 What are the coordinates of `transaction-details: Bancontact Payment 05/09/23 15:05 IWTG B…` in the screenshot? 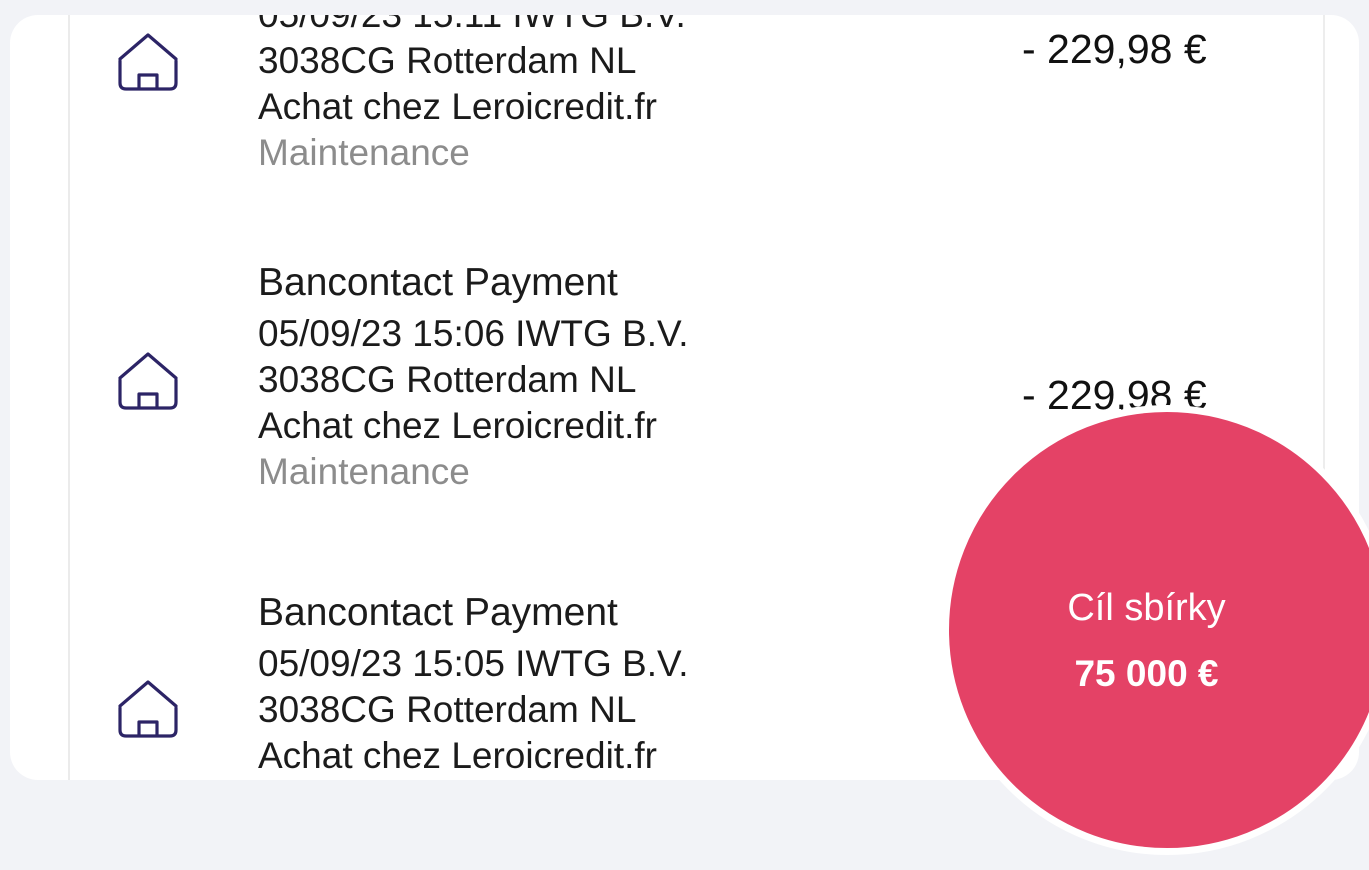 It's located at (473, 682).